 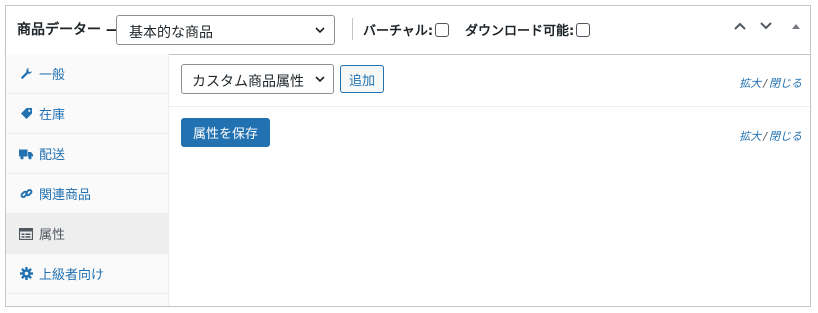 What do you see at coordinates (442, 29) in the screenshot?
I see `virtual-checkbox` at bounding box center [442, 29].